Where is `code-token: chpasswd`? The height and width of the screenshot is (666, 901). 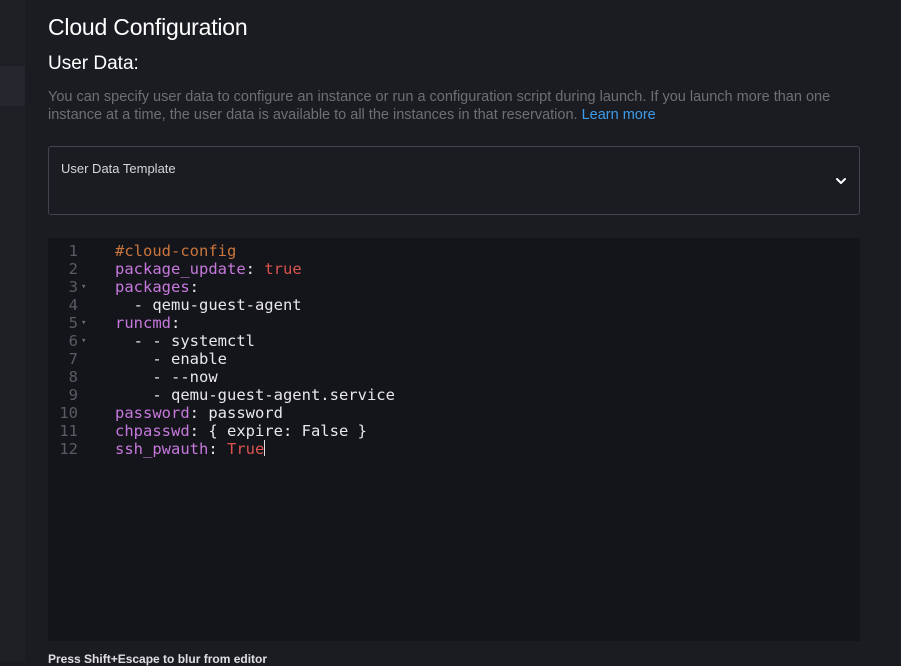
code-token: chpasswd is located at coordinates (152, 431).